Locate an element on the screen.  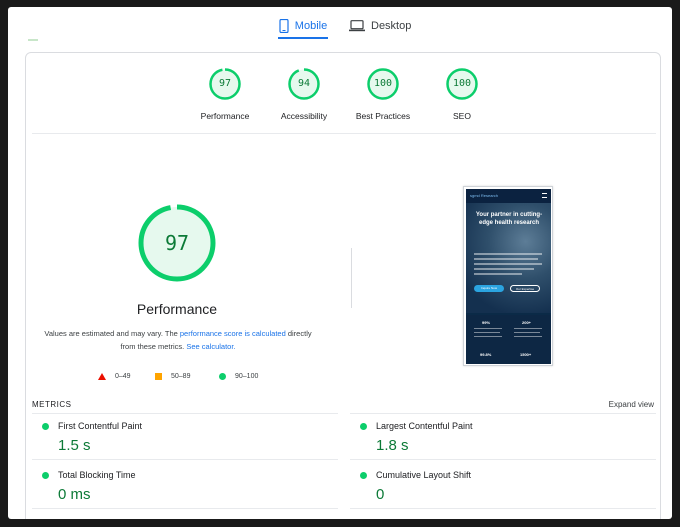
metric-value: 0 ms is located at coordinates (74, 494).